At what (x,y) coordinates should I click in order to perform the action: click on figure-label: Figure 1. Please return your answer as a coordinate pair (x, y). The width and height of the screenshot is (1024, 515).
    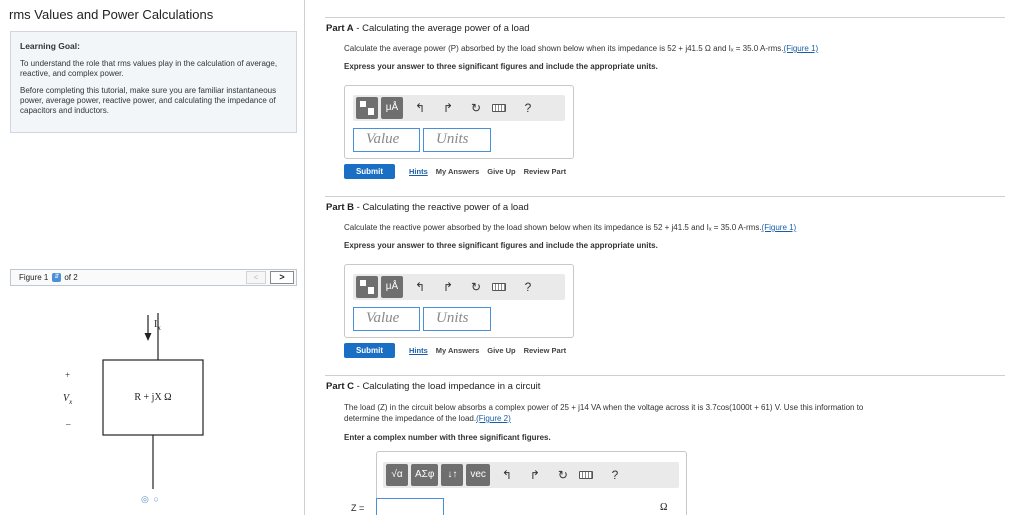
    Looking at the image, I should click on (34, 277).